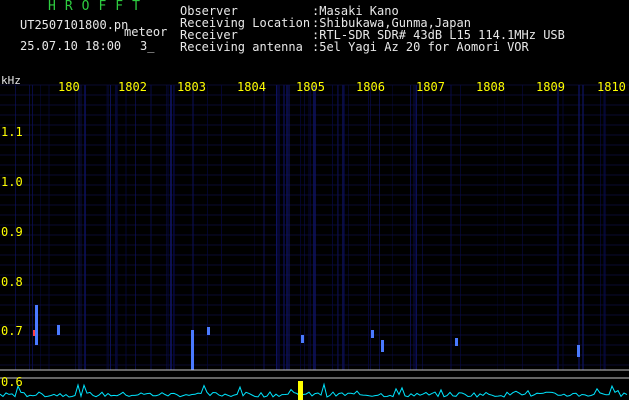 Image resolution: width=629 pixels, height=400 pixels. I want to click on x-tick-1803: 1803, so click(191, 87).